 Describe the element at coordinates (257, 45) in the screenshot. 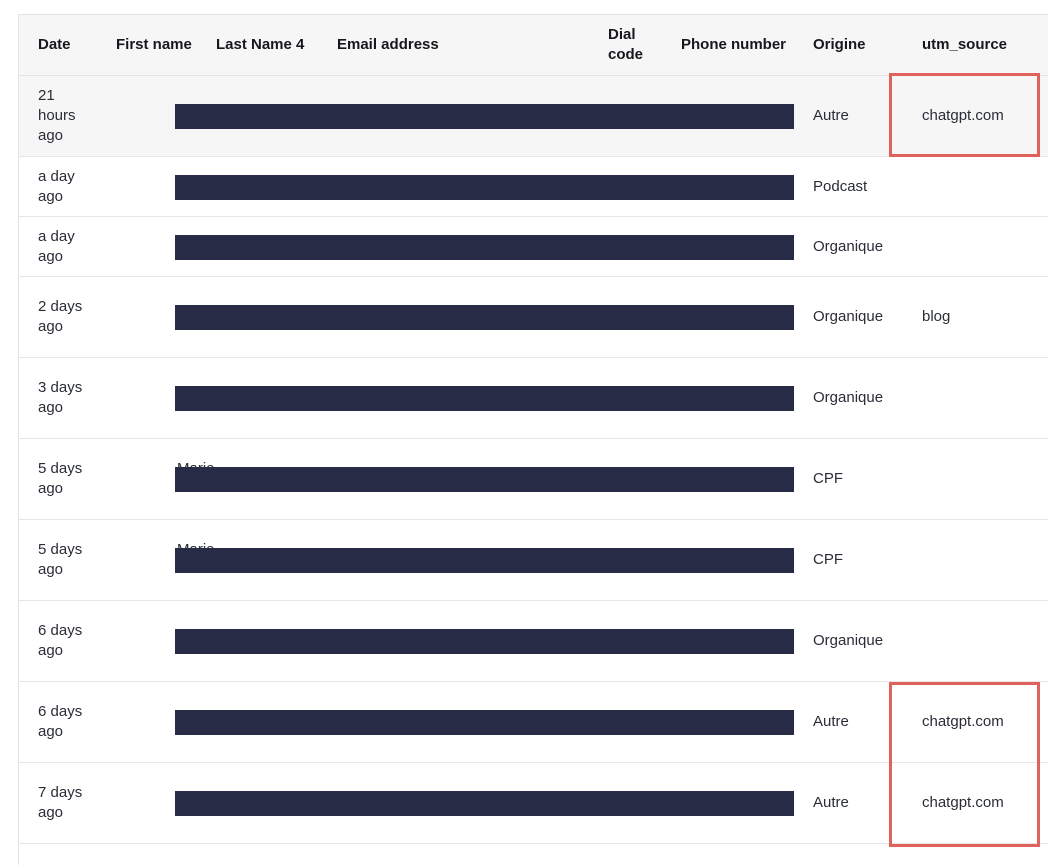

I see `column-header-last-name: Last Name 4` at that location.